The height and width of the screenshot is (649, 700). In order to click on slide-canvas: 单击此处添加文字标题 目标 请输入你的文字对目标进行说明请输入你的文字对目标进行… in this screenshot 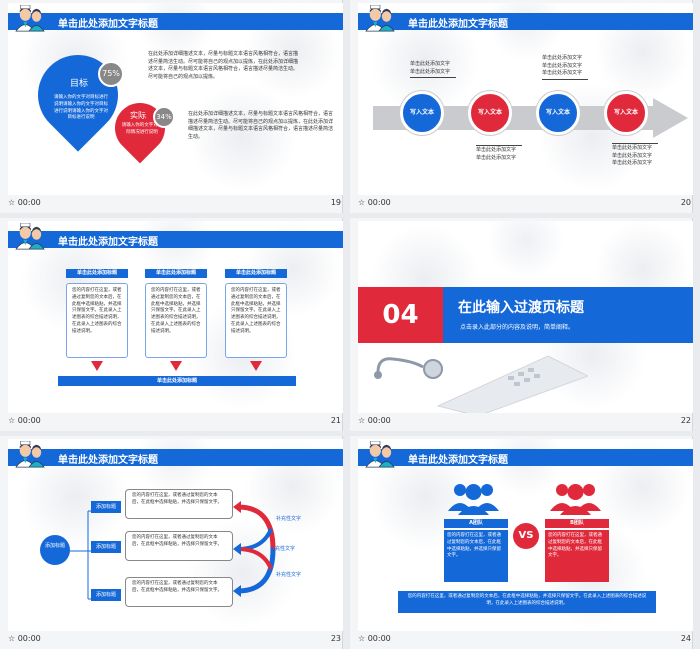, I will do `click(175, 99)`.